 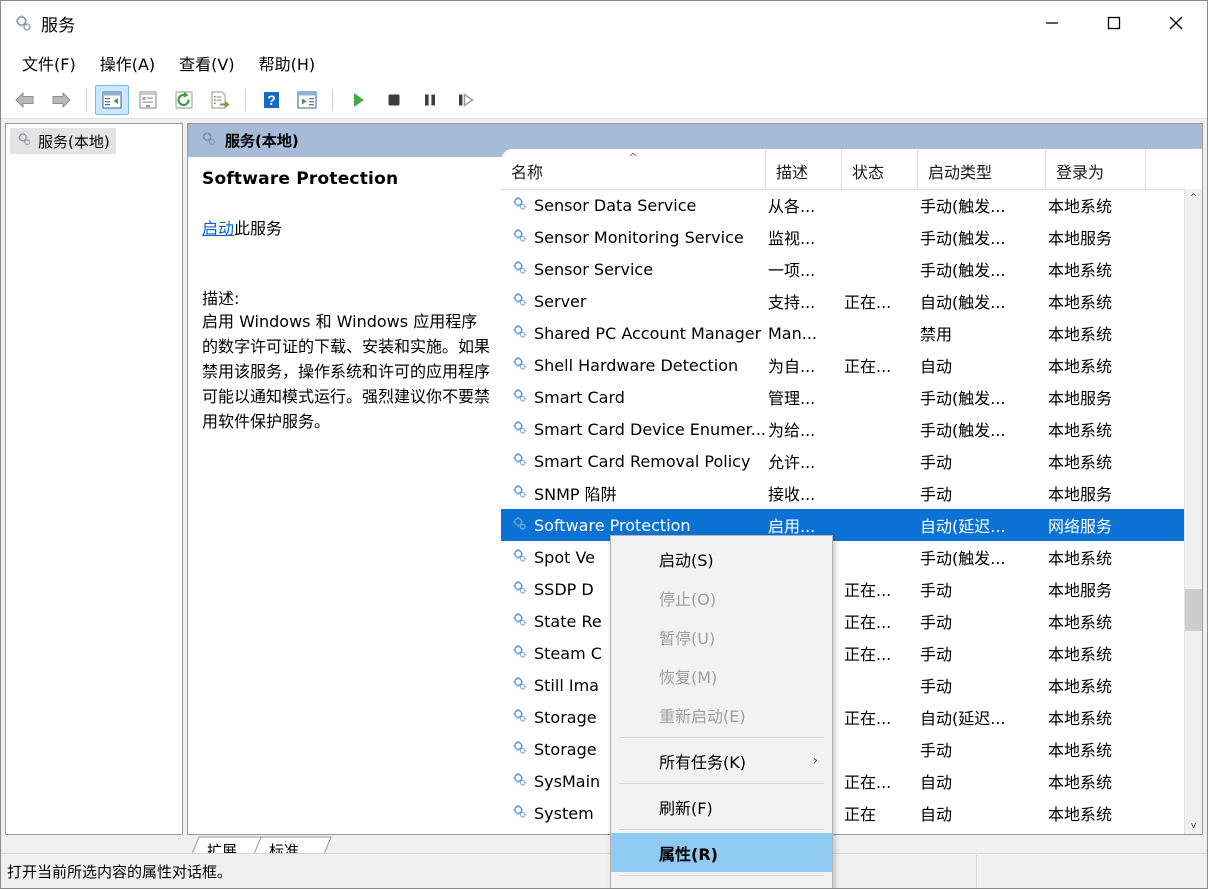 I want to click on status-bar: 打开当前所选内容的属性对话框。, so click(x=604, y=870).